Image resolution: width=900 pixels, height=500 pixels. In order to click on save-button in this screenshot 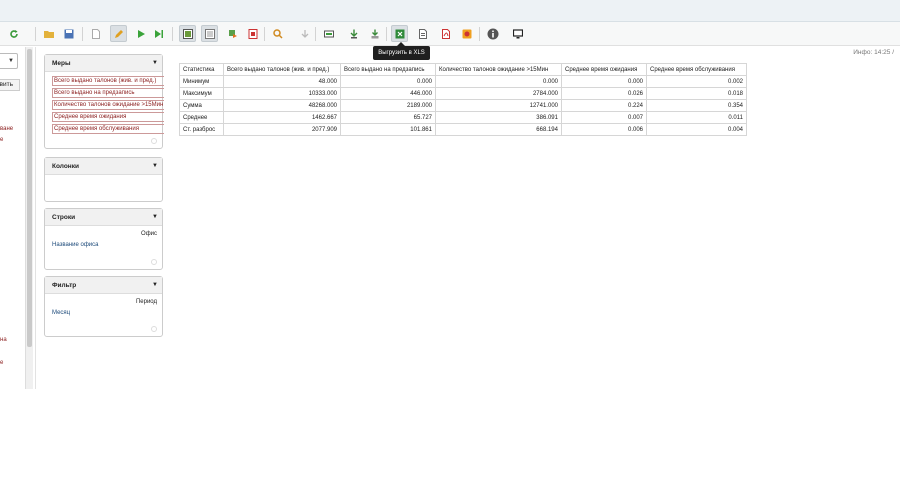, I will do `click(68, 33)`.